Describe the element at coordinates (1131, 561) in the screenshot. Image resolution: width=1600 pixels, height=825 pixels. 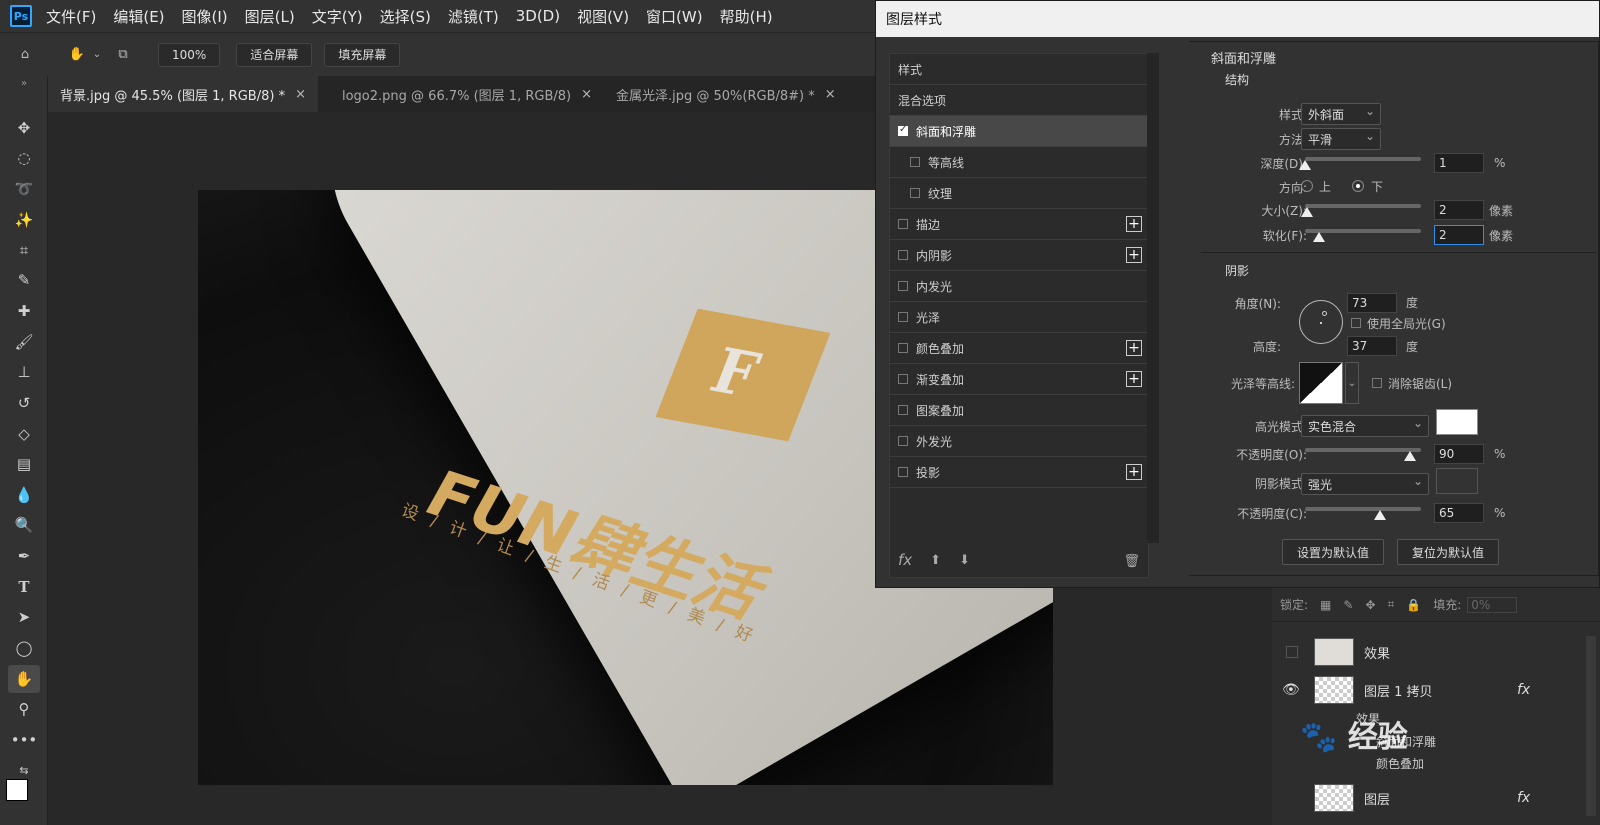
I see `trash-icon: 🗑` at that location.